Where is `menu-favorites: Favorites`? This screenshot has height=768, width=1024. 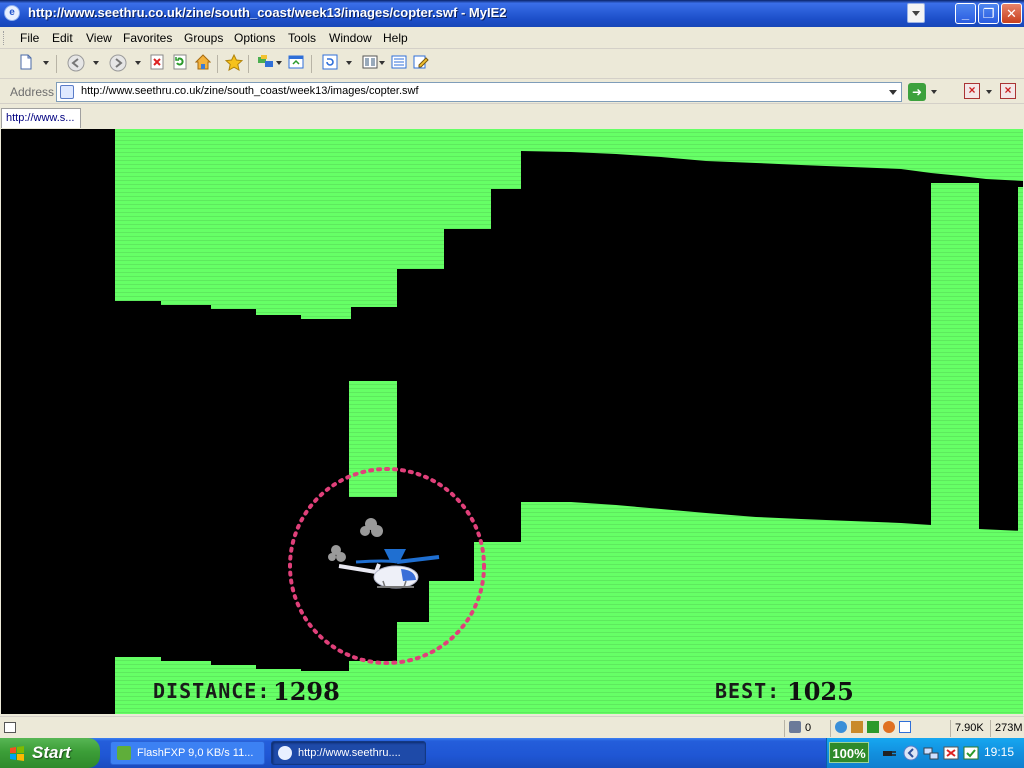 menu-favorites: Favorites is located at coordinates (147, 38).